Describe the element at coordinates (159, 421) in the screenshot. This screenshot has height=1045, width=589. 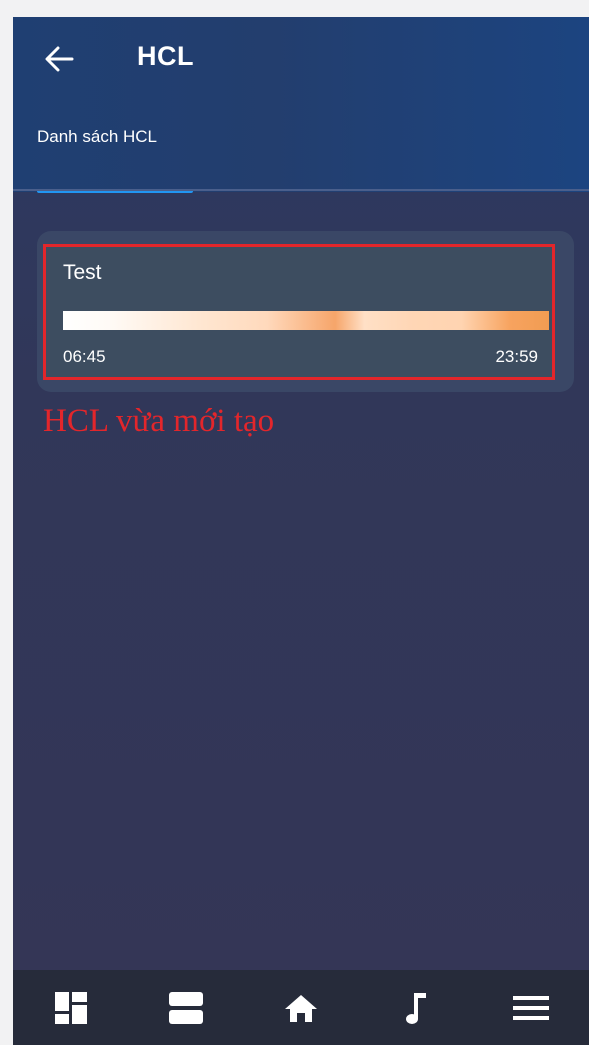
I see `annotation-label: HCL vừa mới tạo` at that location.